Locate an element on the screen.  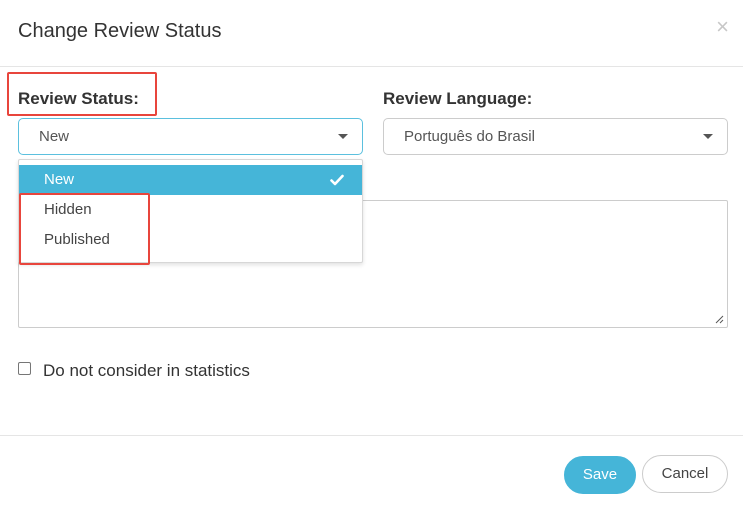
review-status-select: New is located at coordinates (190, 136).